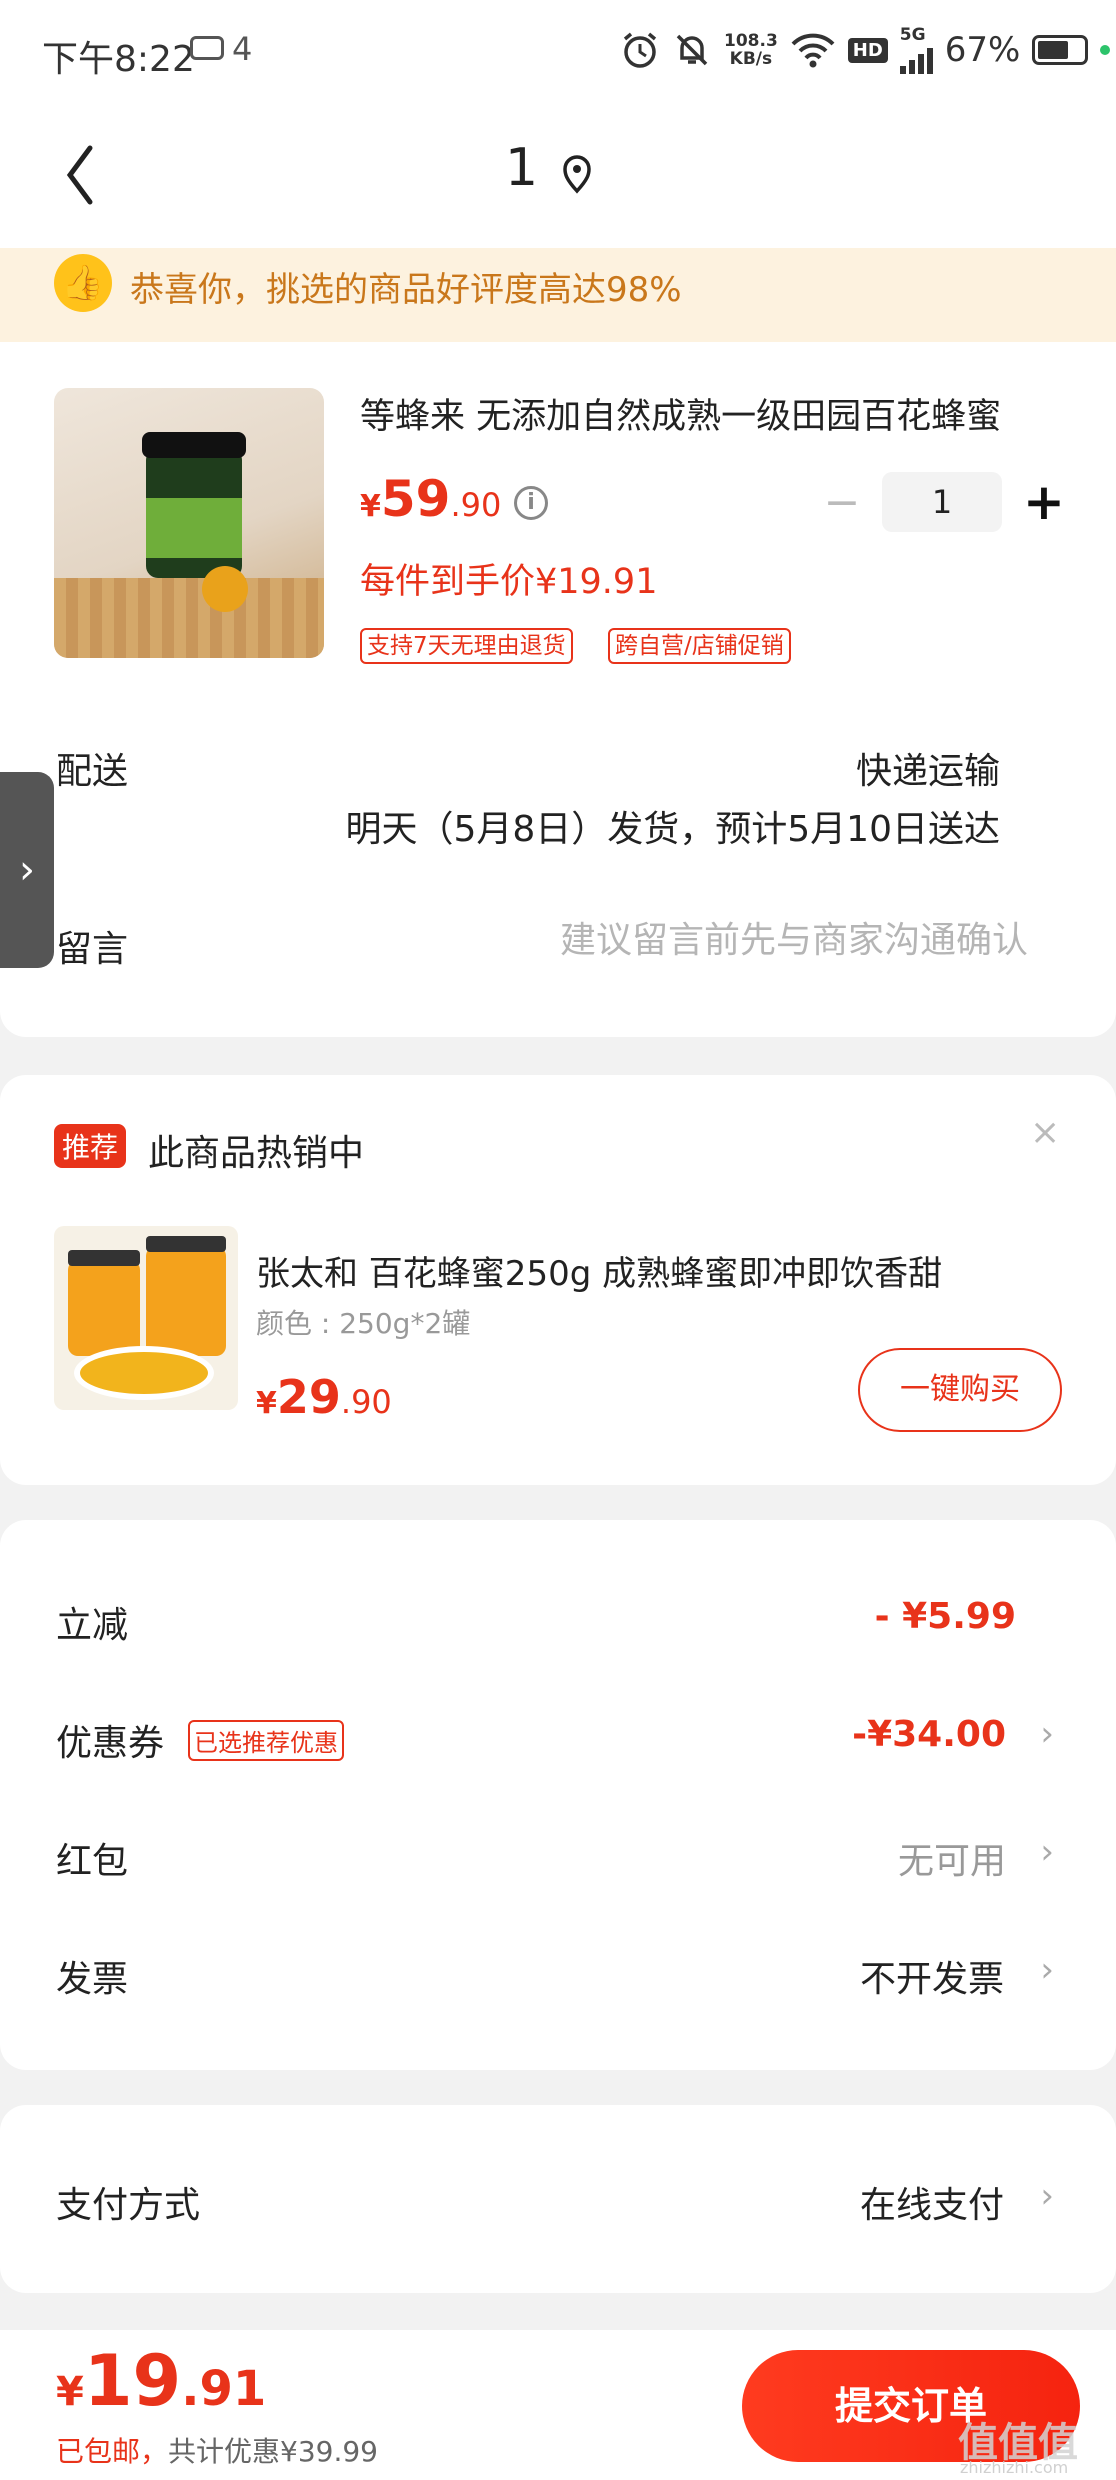  I want to click on watermark-url: zhizhizhi.com, so click(1014, 2467).